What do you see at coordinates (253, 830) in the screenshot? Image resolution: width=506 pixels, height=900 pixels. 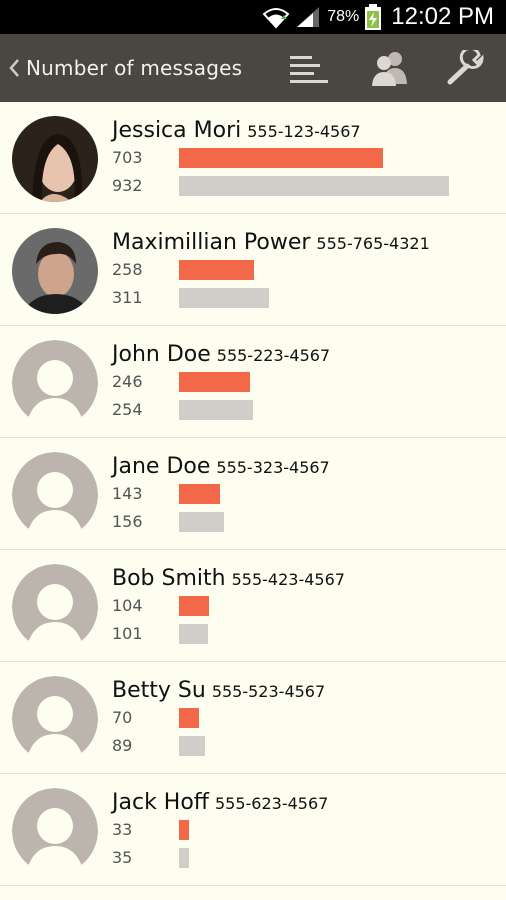 I see `contact-row: Jack Hoff 555-623-4567 33 35` at bounding box center [253, 830].